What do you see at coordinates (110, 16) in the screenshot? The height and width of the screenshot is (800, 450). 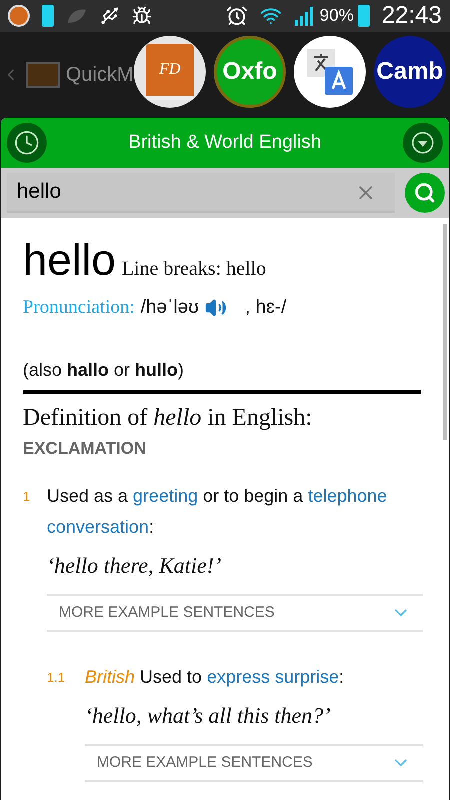 I see `usb-icon` at bounding box center [110, 16].